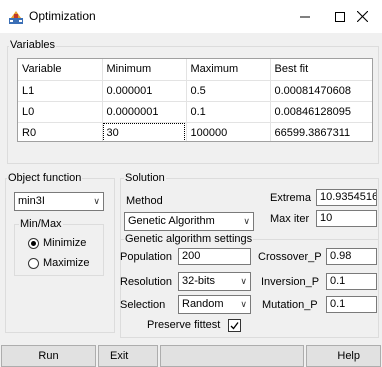 Image resolution: width=382 pixels, height=367 pixels. What do you see at coordinates (41, 224) in the screenshot?
I see `minmax-label: Min/Max` at bounding box center [41, 224].